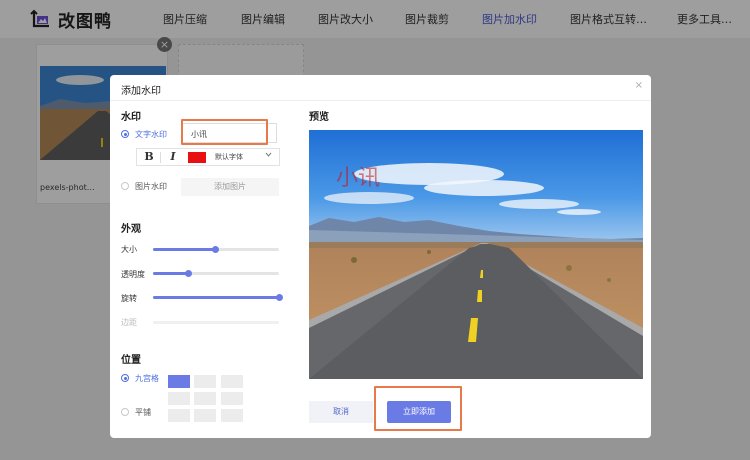 The height and width of the screenshot is (460, 750). What do you see at coordinates (129, 298) in the screenshot?
I see `rotation-label: 旋转` at bounding box center [129, 298].